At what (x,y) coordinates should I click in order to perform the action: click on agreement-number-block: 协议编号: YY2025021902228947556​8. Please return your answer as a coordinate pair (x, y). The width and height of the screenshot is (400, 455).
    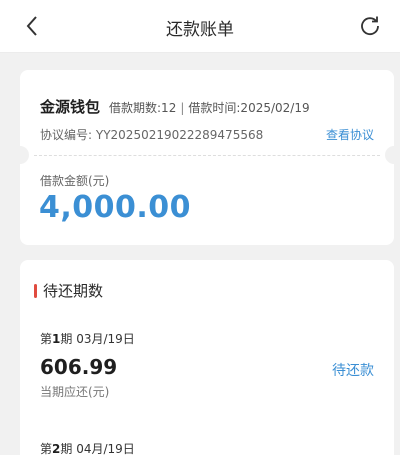
    Looking at the image, I should click on (151, 134).